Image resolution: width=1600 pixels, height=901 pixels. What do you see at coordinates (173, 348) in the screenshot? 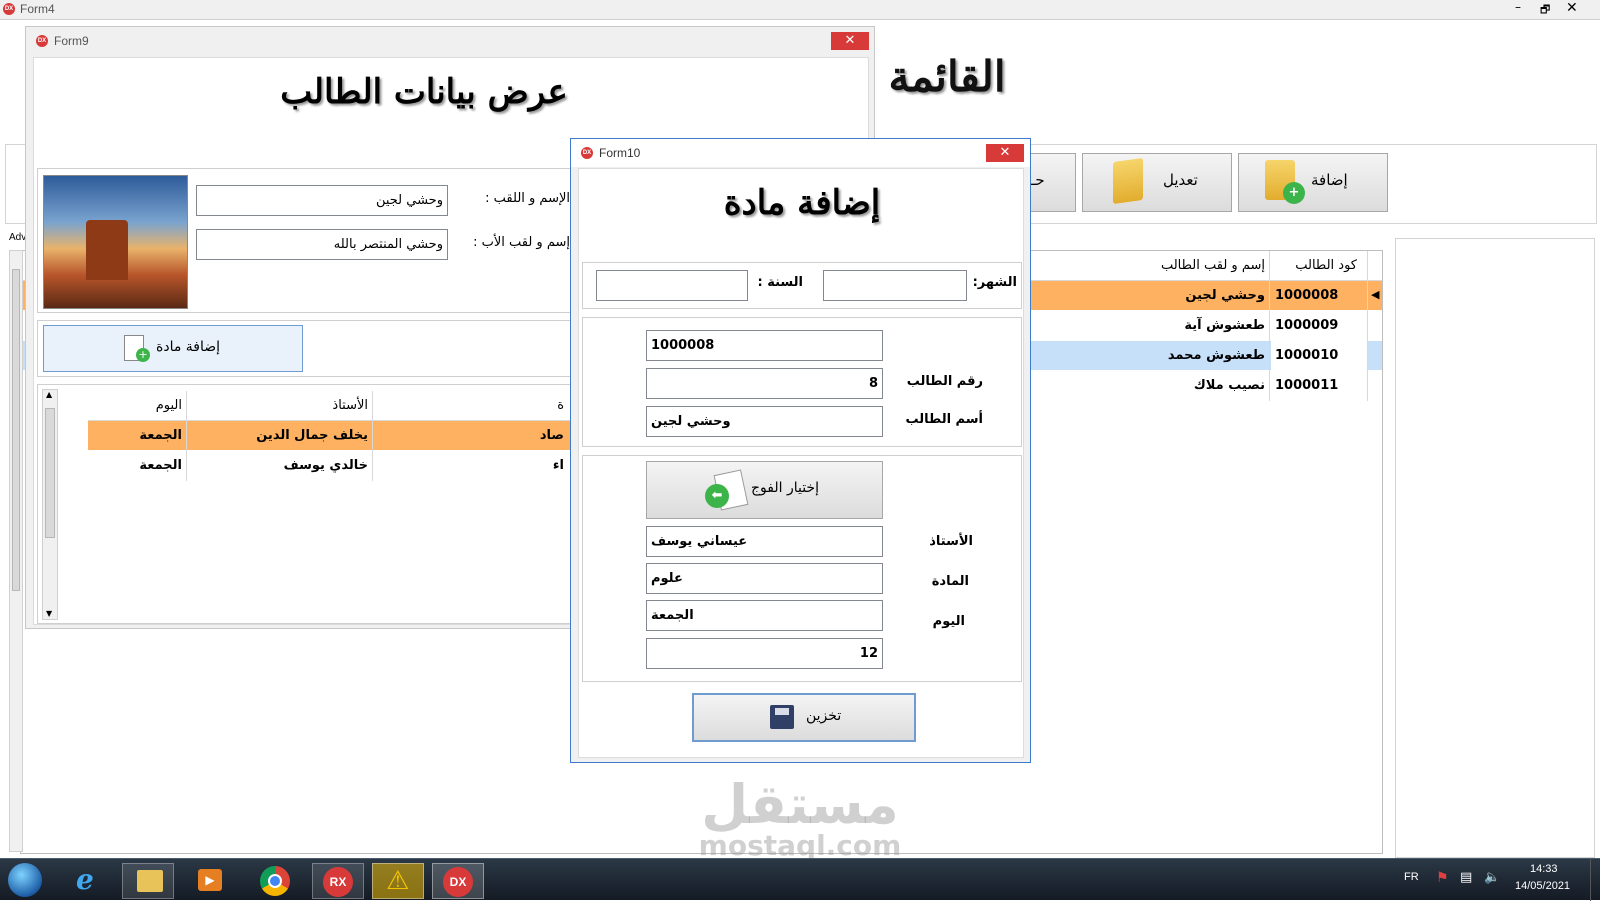
I see `add-subject-button: + إضافة مادة` at bounding box center [173, 348].